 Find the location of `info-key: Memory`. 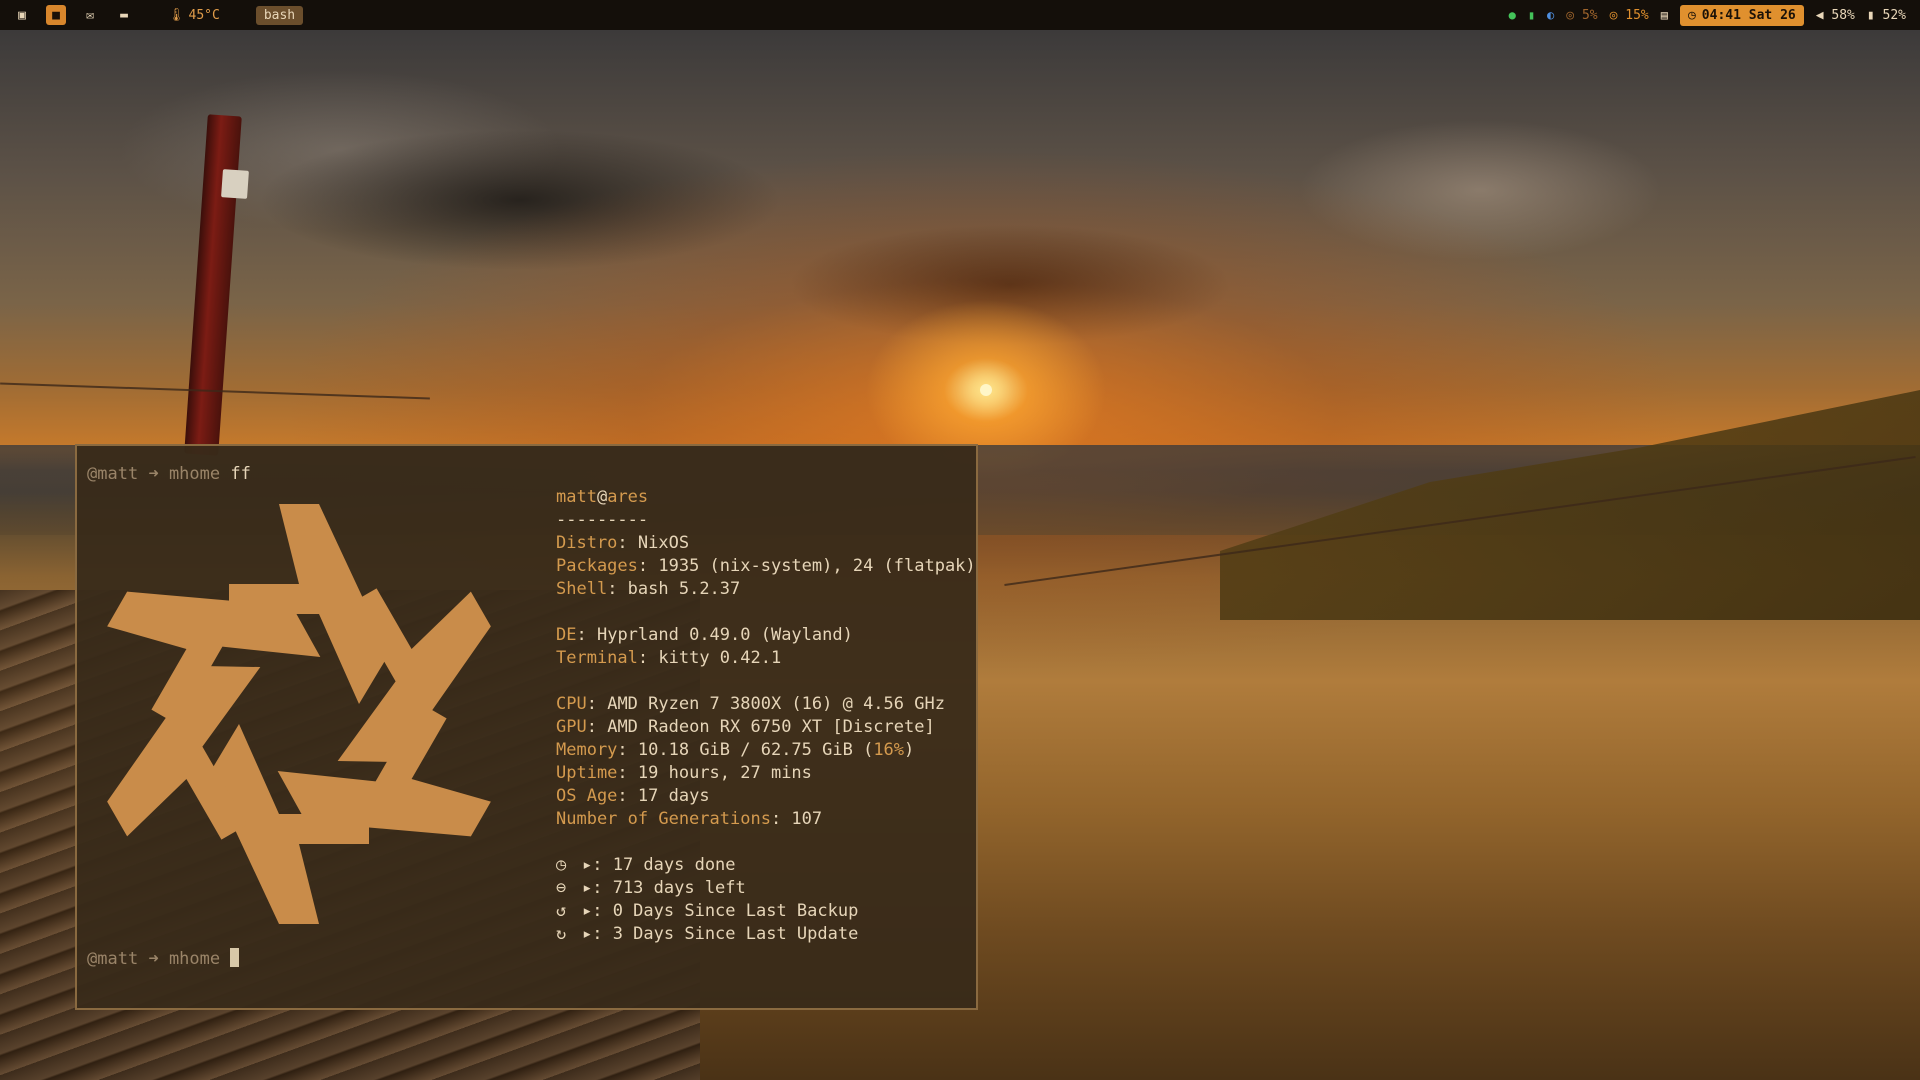

info-key: Memory is located at coordinates (587, 750).